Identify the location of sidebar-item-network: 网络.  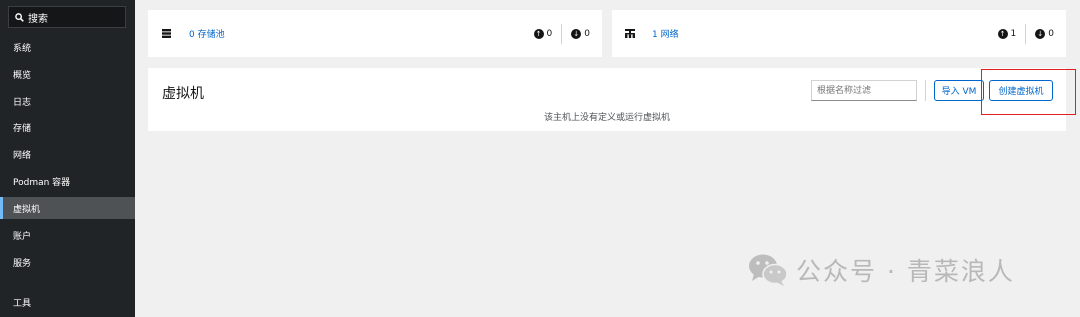
(67, 154).